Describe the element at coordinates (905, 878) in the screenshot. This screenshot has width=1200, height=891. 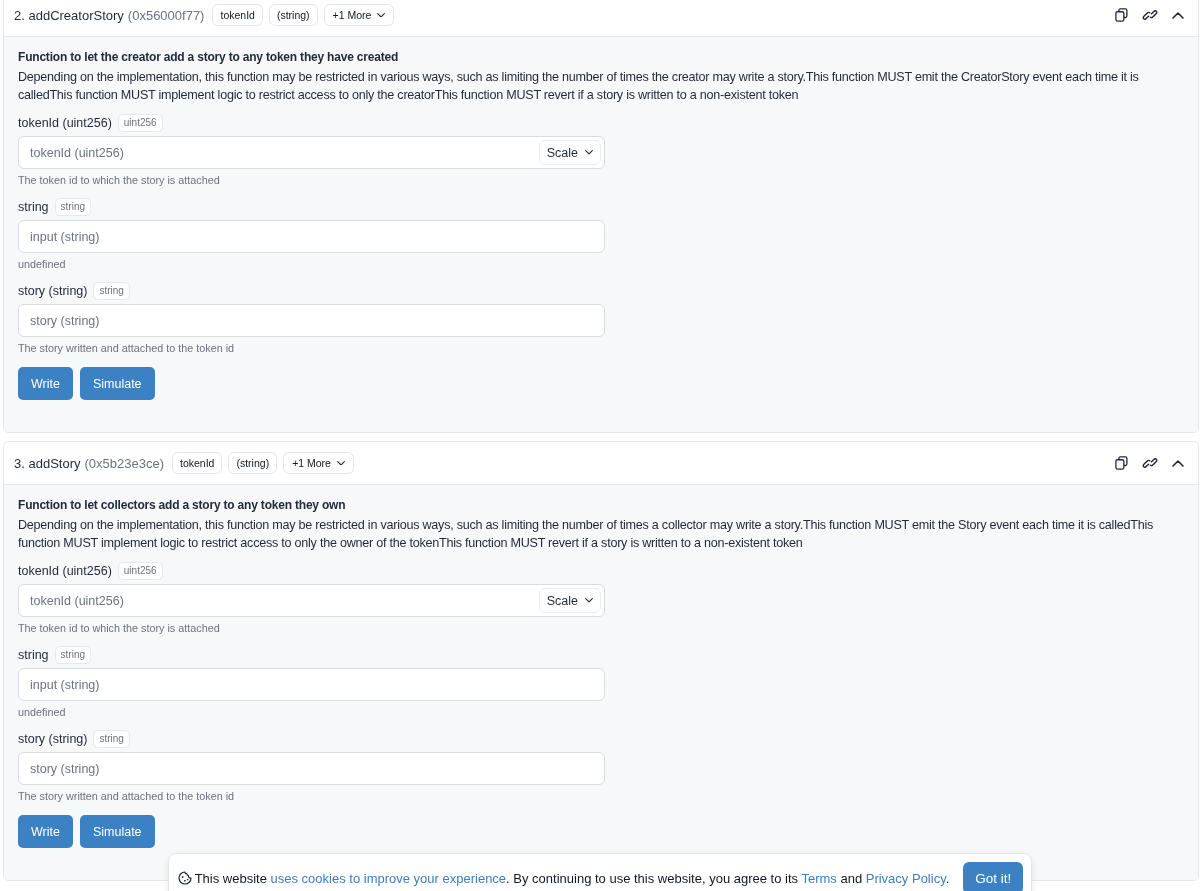
I see `text-link: Privacy Policy` at that location.